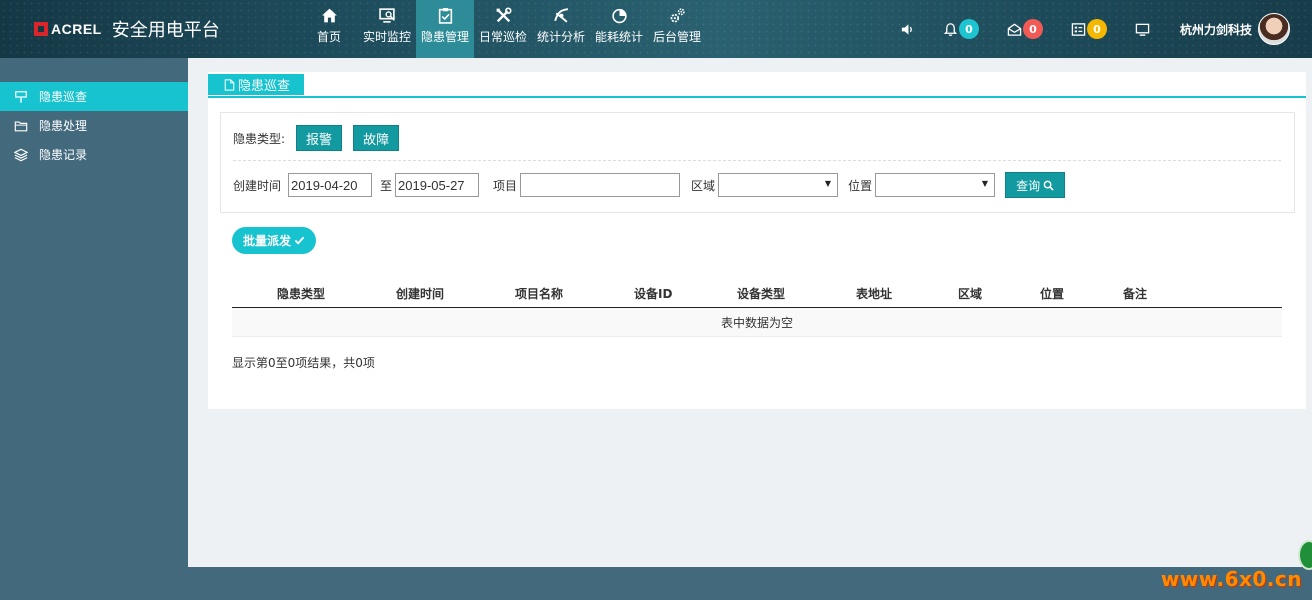 Image resolution: width=1312 pixels, height=600 pixels. I want to click on sidebar: 隐患巡查 隐患处理 隐患记录, so click(94, 125).